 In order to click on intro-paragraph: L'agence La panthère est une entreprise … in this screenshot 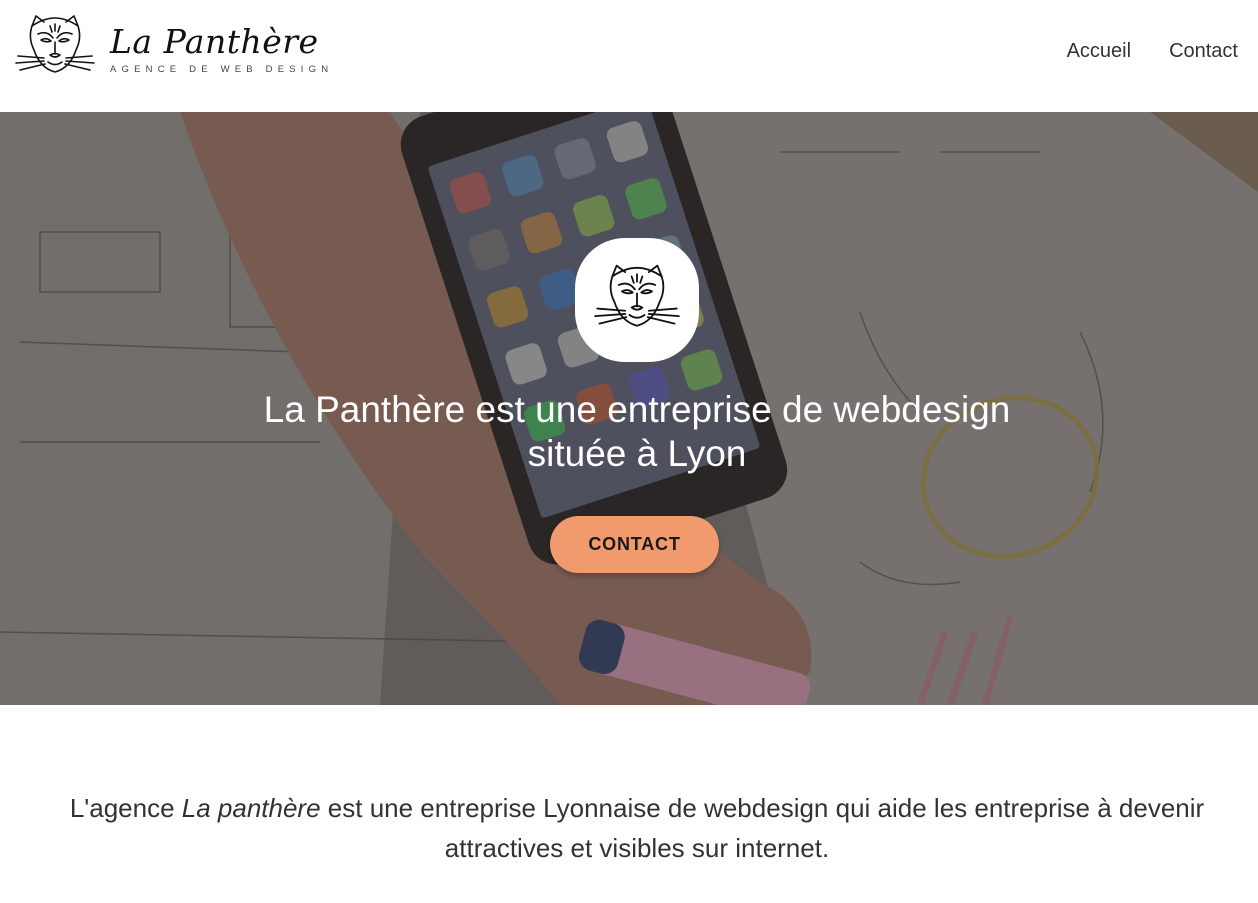, I will do `click(637, 828)`.